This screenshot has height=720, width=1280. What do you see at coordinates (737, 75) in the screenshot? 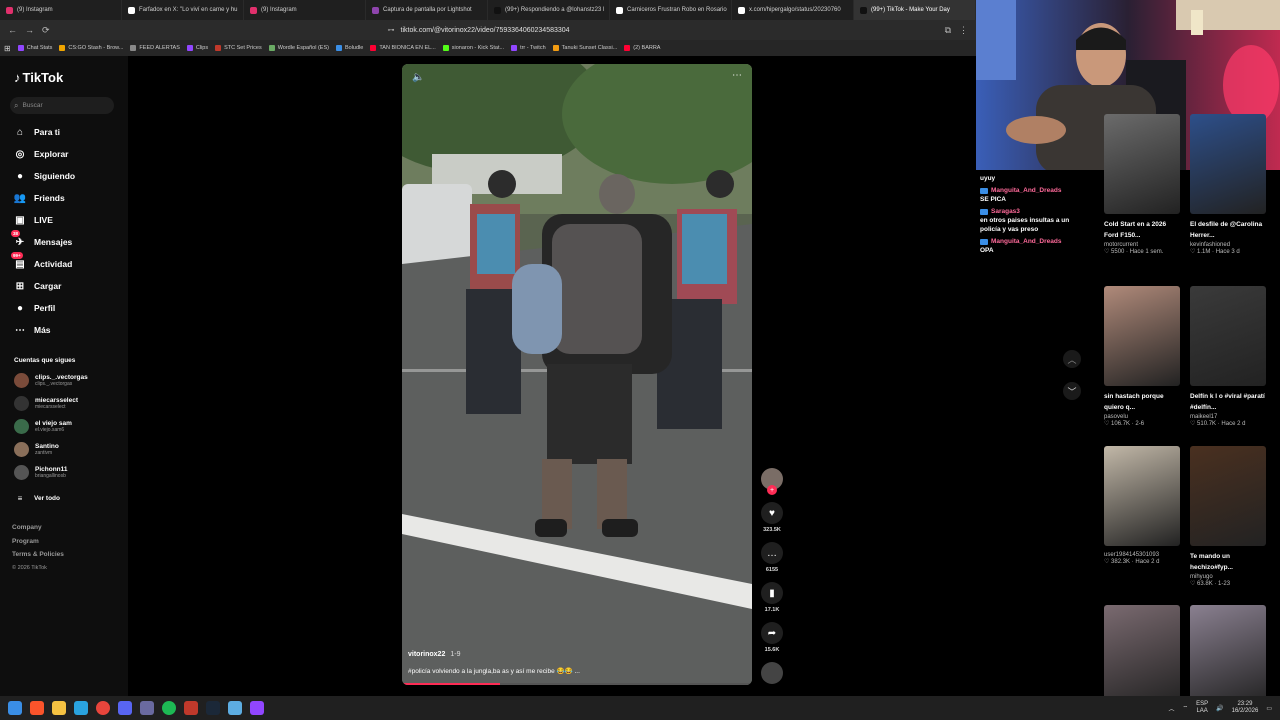
I see `more-options-icon: ⋯` at bounding box center [737, 75].